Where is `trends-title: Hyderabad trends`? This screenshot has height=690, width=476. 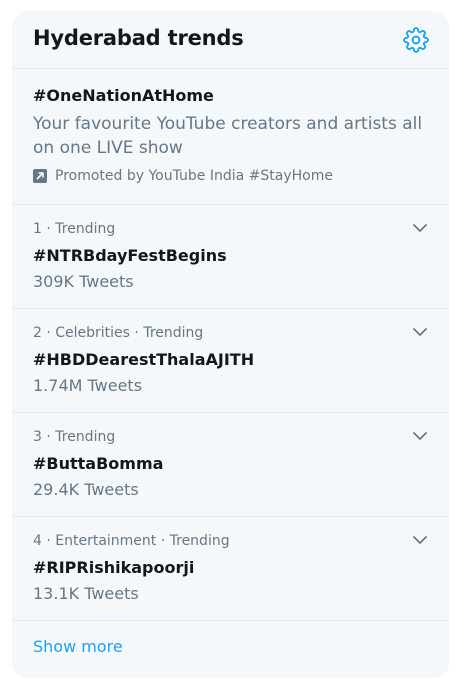 trends-title: Hyderabad trends is located at coordinates (138, 38).